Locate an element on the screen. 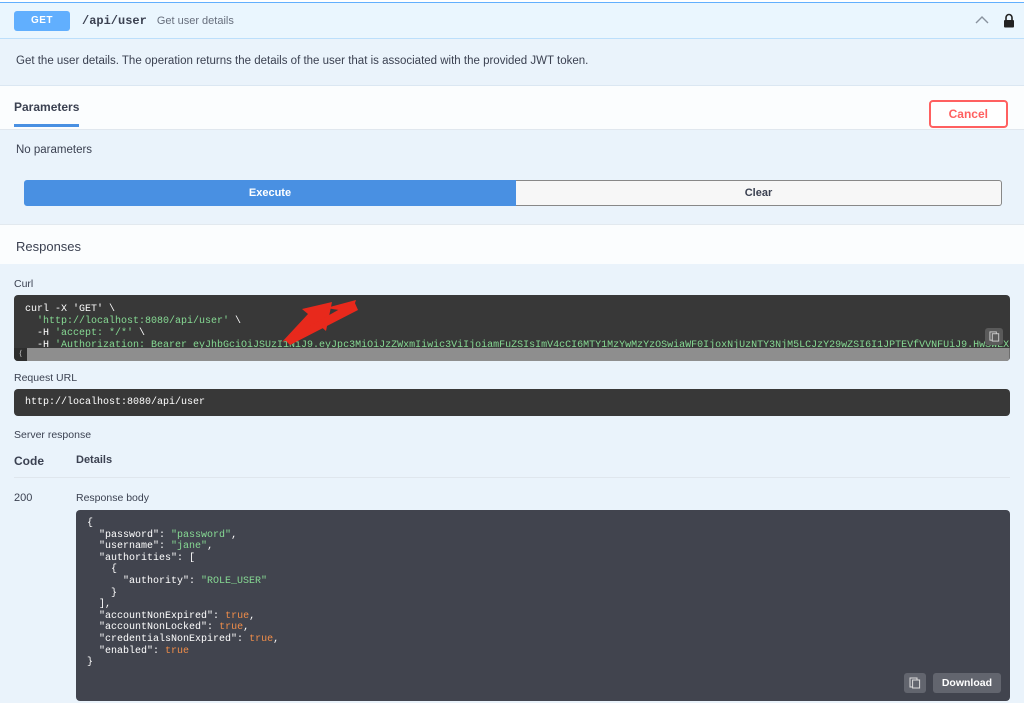 The width and height of the screenshot is (1024, 703). curl-line-3-cont: \ is located at coordinates (139, 333).